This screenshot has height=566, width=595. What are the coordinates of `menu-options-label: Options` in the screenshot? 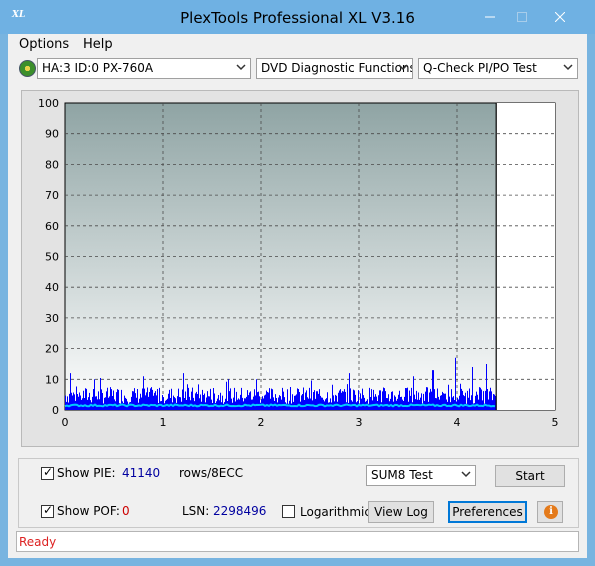 It's located at (44, 44).